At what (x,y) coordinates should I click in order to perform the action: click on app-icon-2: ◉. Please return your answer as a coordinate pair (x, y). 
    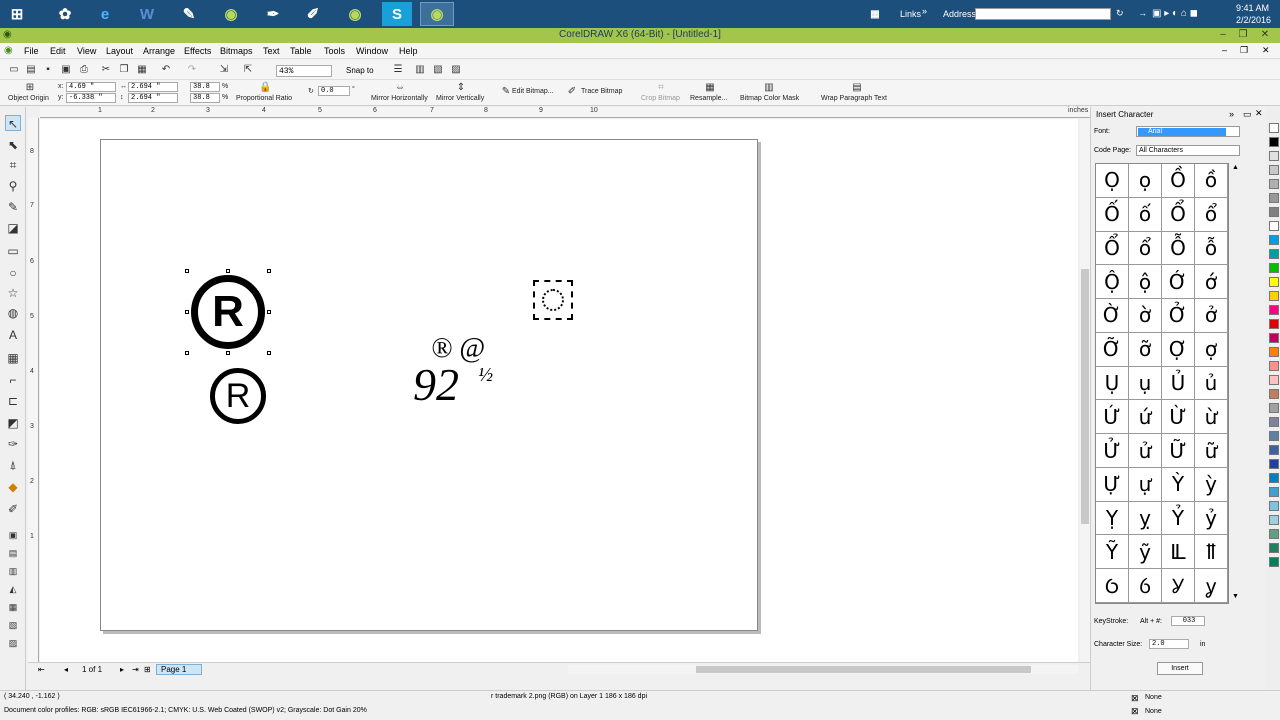
    Looking at the image, I should click on (231, 14).